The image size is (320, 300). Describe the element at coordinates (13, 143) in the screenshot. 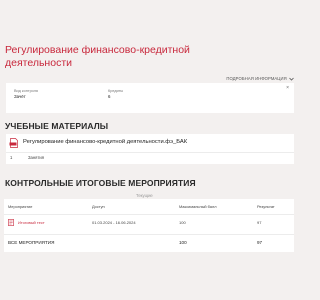

I see `pdf-document-icon` at that location.